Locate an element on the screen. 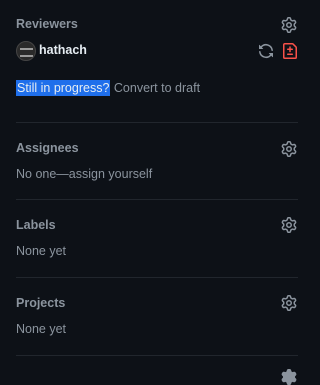 Image resolution: width=320 pixels, height=385 pixels. convert-to-draft-link: Convert to draft is located at coordinates (157, 88).